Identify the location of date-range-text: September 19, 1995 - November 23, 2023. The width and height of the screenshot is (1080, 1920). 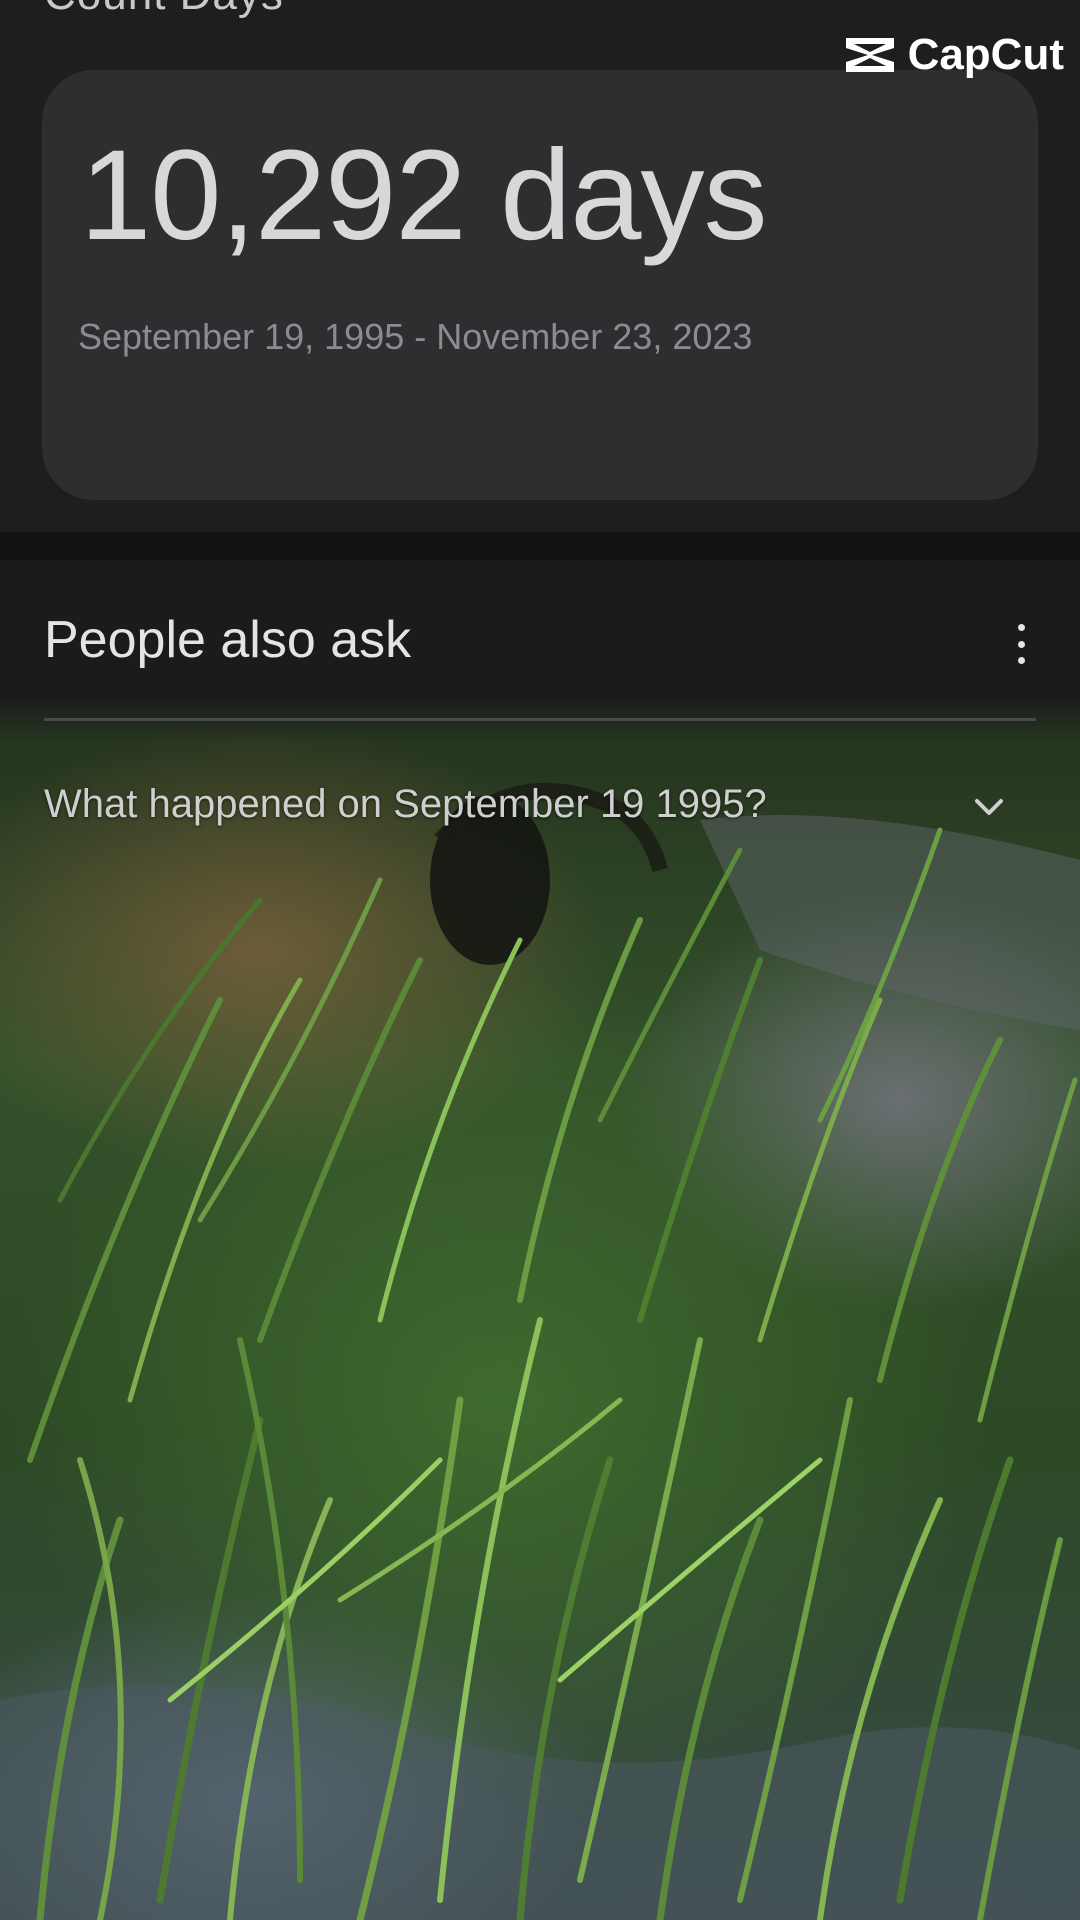
(415, 336).